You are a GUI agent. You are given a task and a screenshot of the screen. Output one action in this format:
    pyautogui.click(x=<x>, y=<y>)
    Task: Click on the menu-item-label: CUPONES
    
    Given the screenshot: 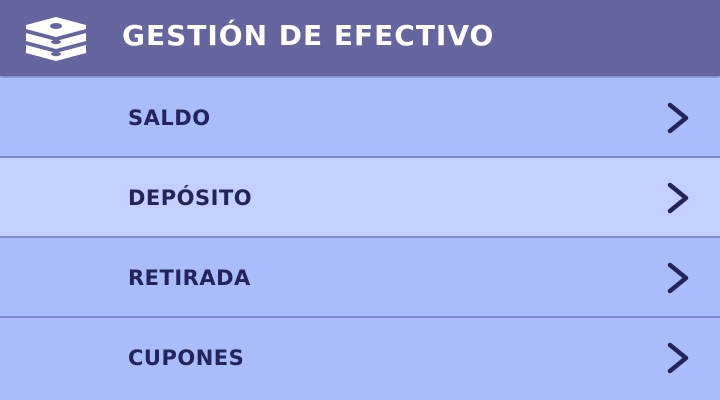 What is the action you would take?
    pyautogui.click(x=186, y=358)
    